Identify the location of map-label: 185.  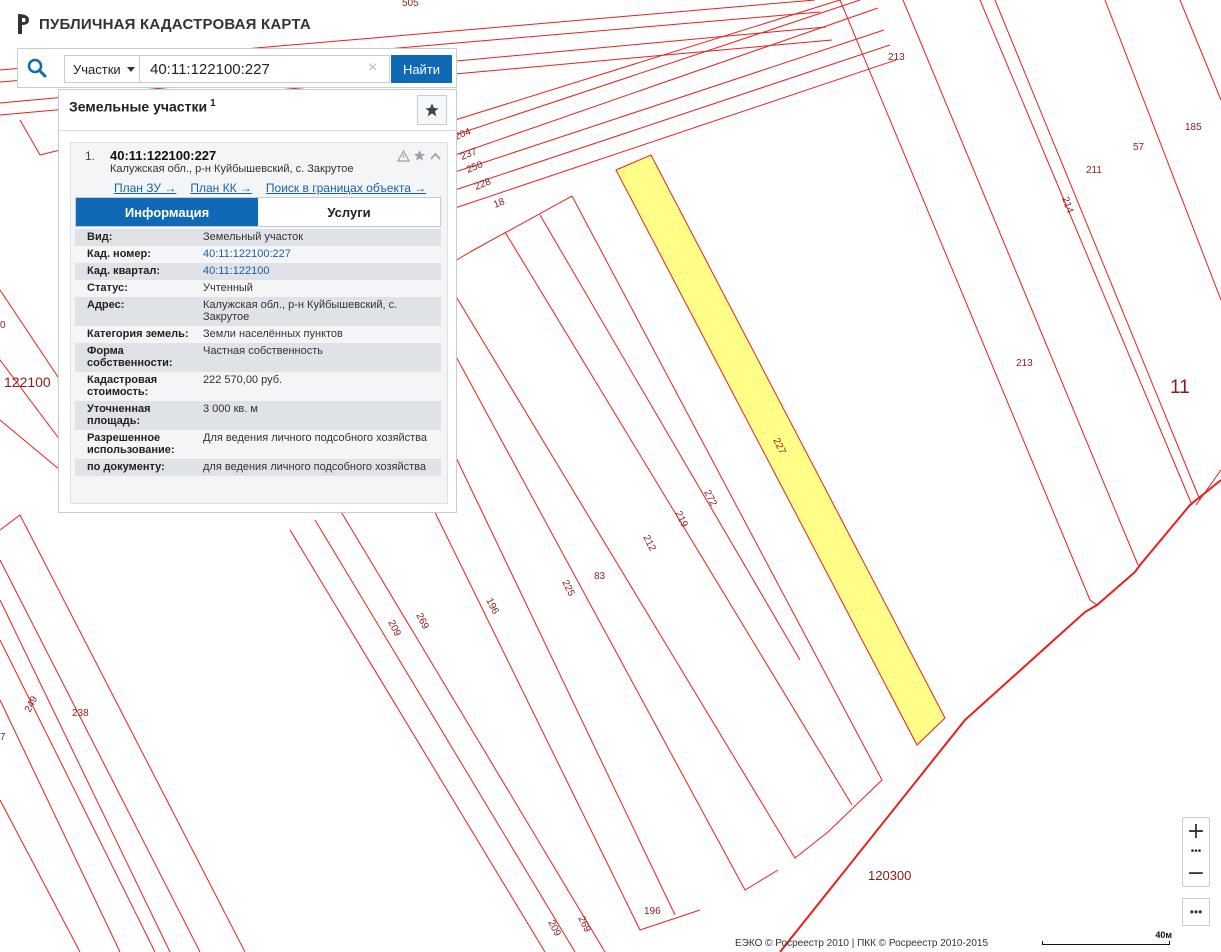
(1193, 127).